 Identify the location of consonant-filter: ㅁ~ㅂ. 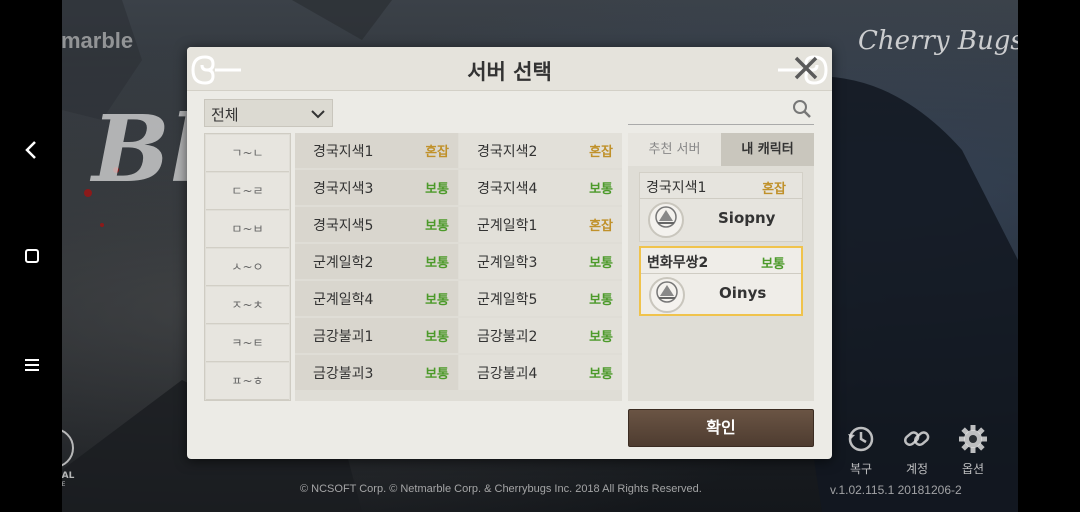
(247, 229).